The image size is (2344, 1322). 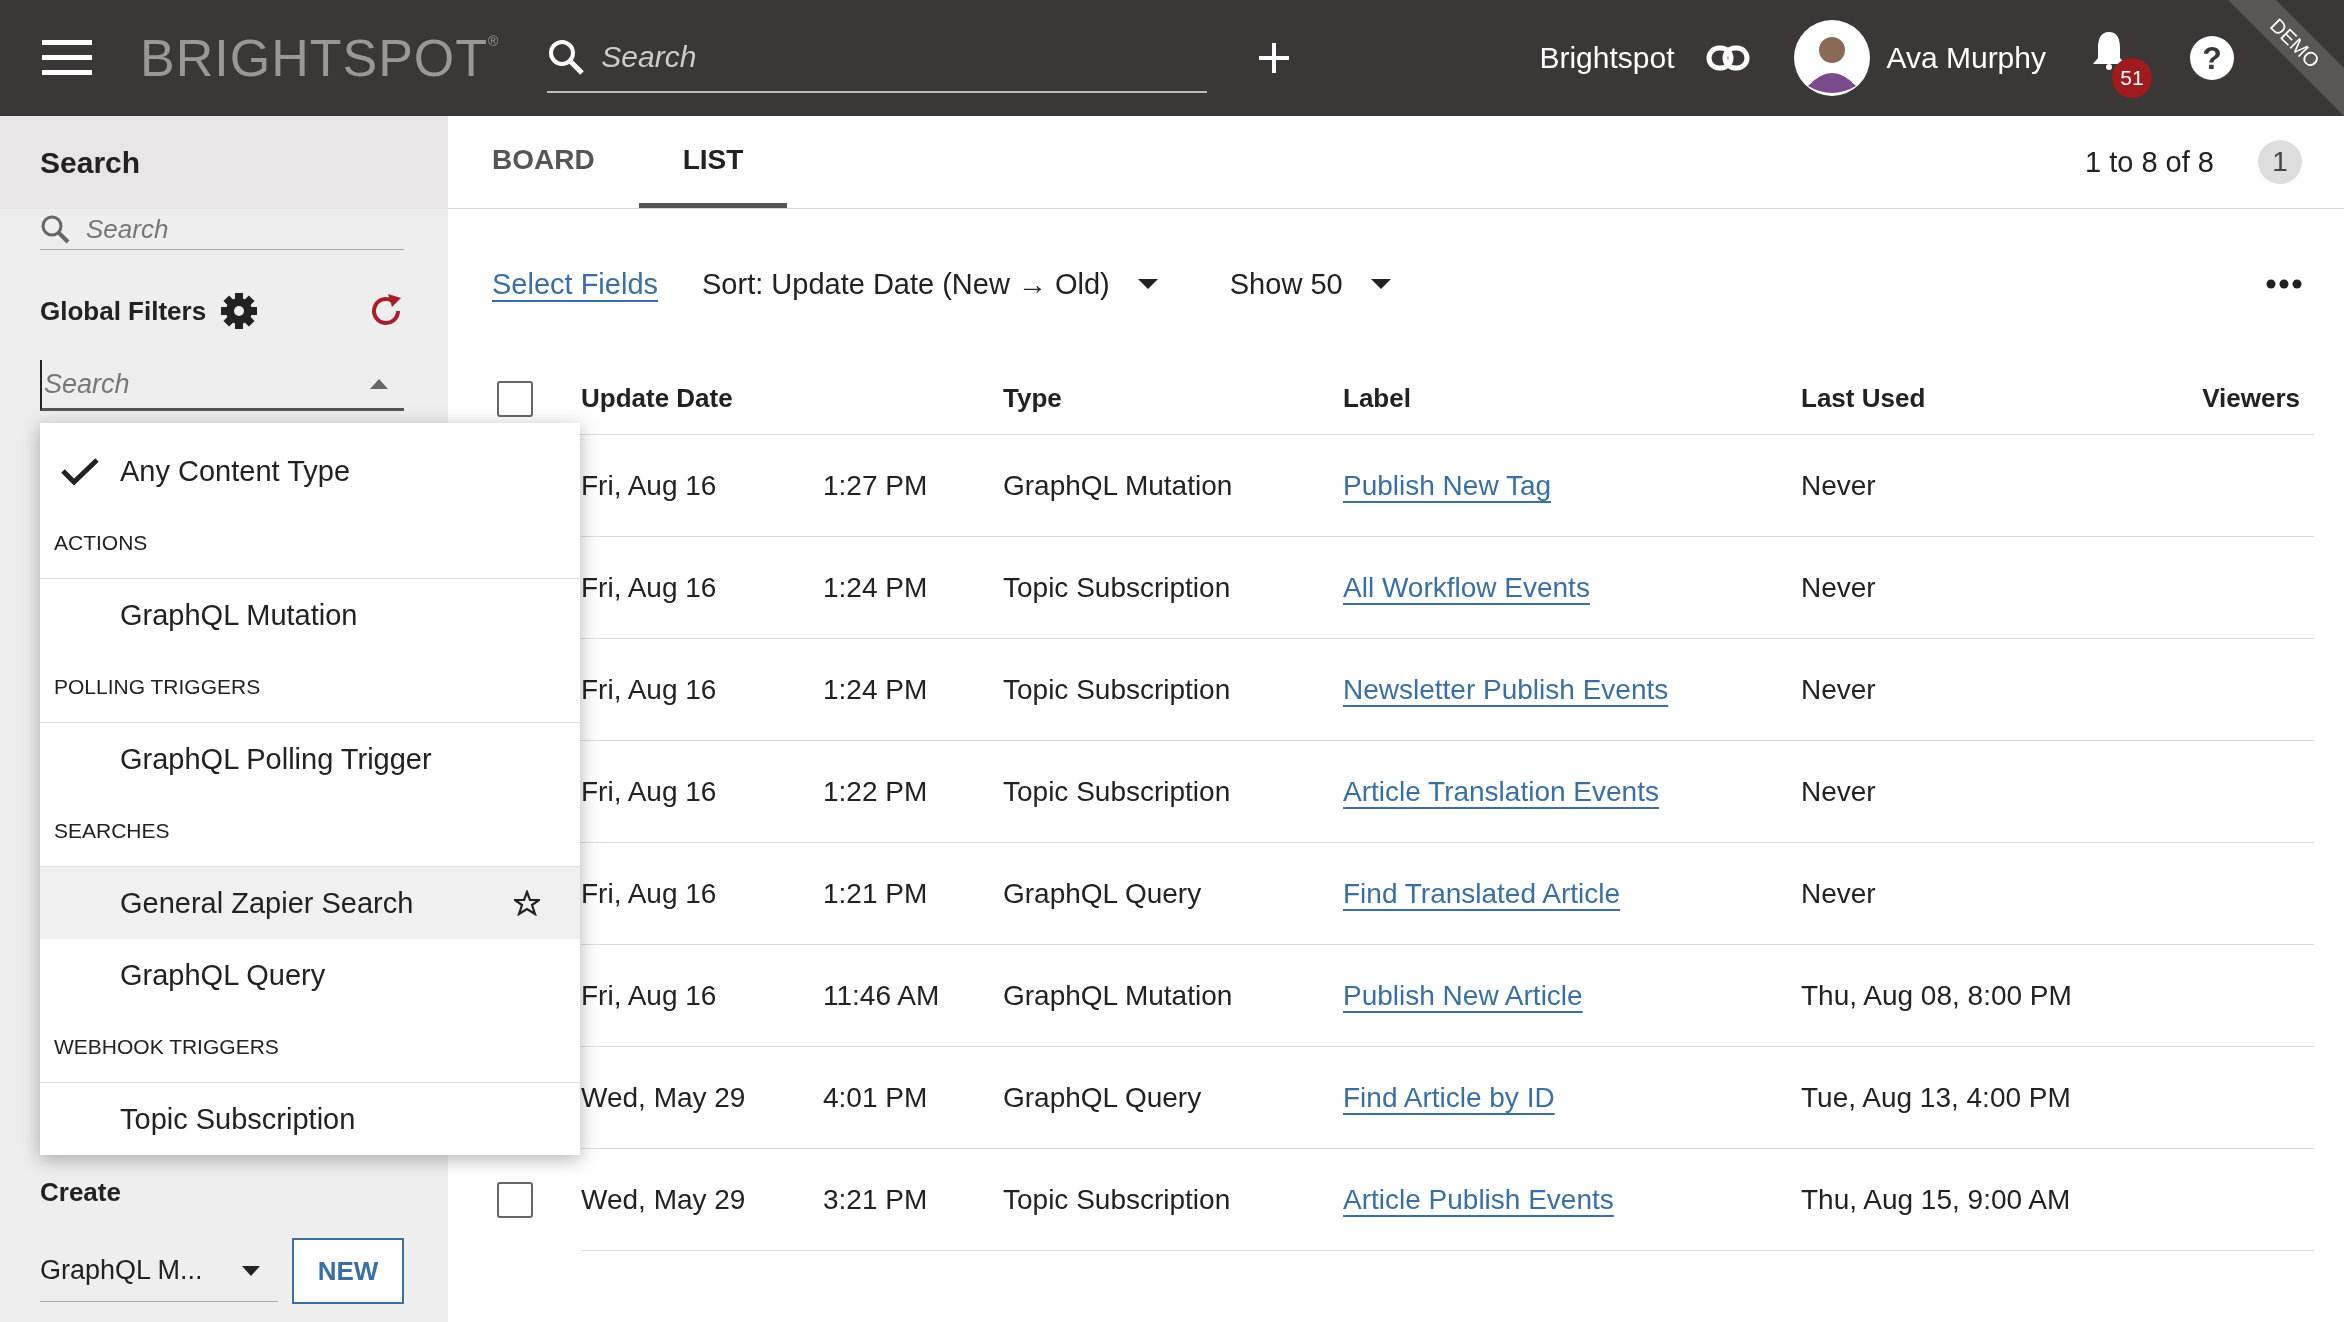 What do you see at coordinates (310, 1119) in the screenshot?
I see `dropdown-option: Topic Subscription` at bounding box center [310, 1119].